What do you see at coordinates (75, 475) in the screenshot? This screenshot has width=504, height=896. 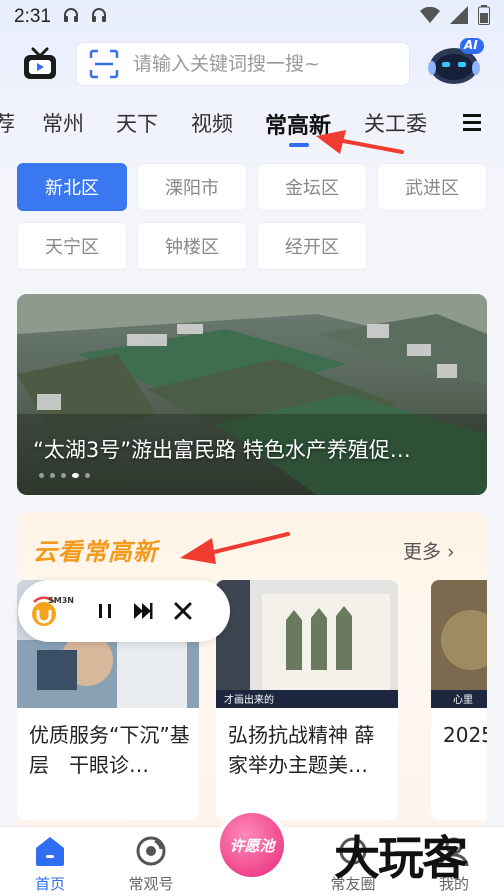 I see `carousel-dot-active` at bounding box center [75, 475].